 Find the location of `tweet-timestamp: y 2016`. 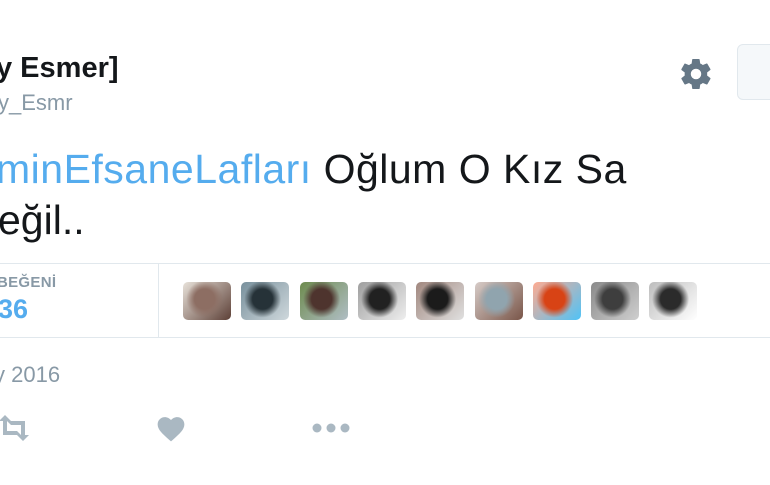

tweet-timestamp: y 2016 is located at coordinates (30, 375).